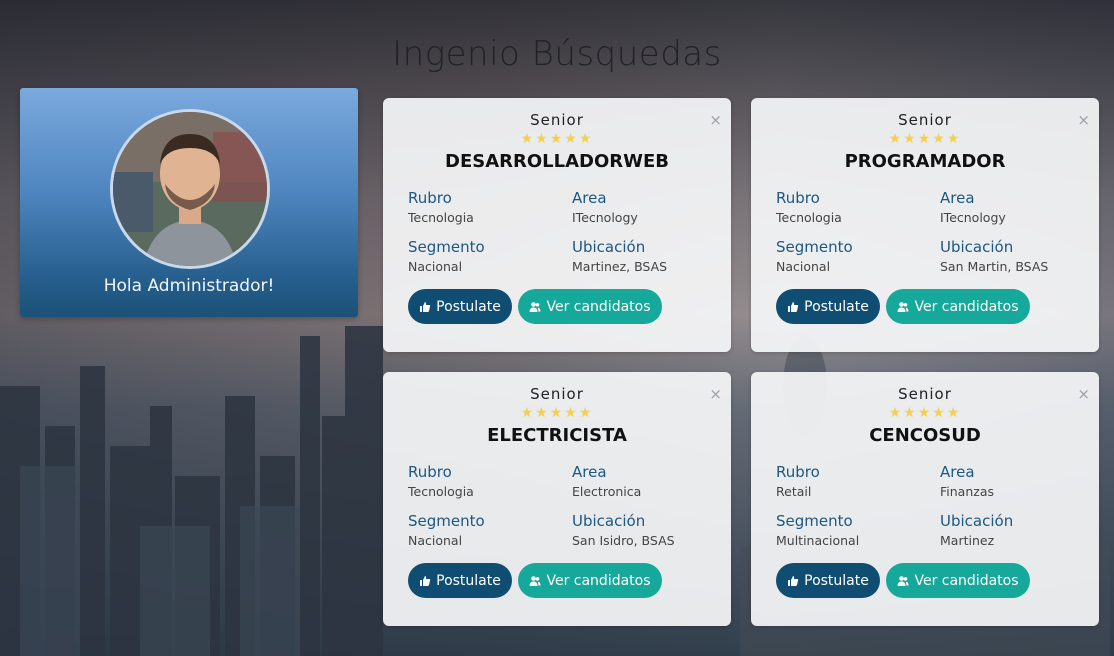  Describe the element at coordinates (607, 491) in the screenshot. I see `field-value: Electronica` at that location.